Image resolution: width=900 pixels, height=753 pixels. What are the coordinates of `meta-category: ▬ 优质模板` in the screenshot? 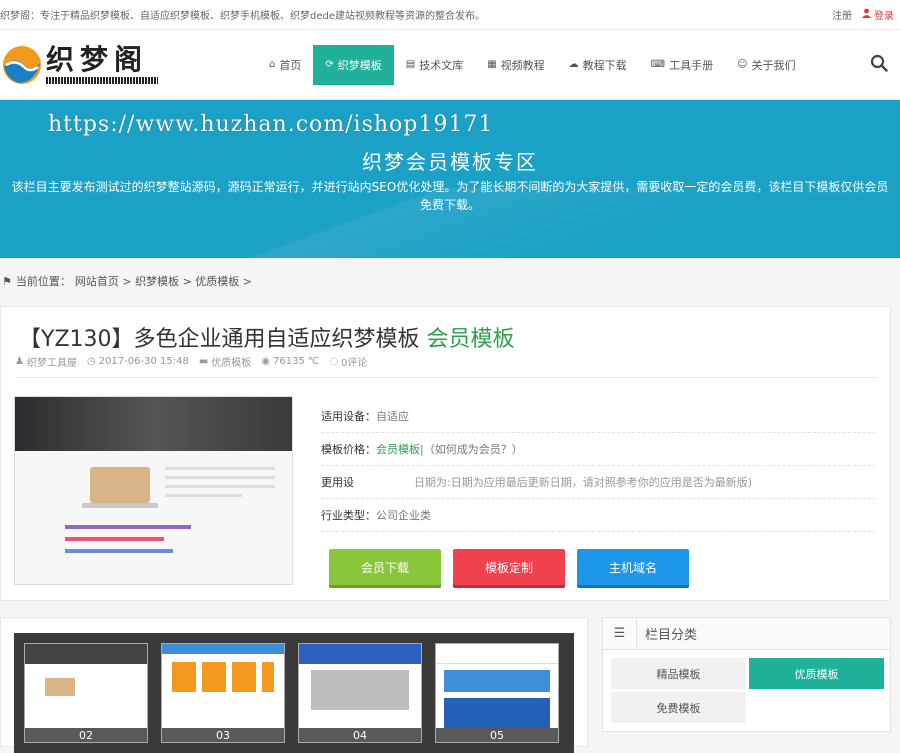 It's located at (225, 361).